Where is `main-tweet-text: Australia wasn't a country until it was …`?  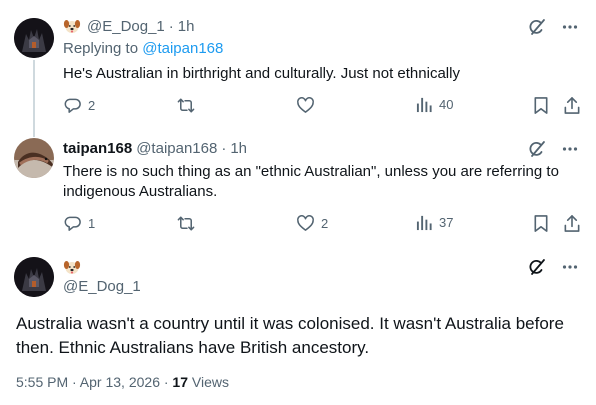
main-tweet-text: Australia wasn't a country until it was … is located at coordinates (290, 335).